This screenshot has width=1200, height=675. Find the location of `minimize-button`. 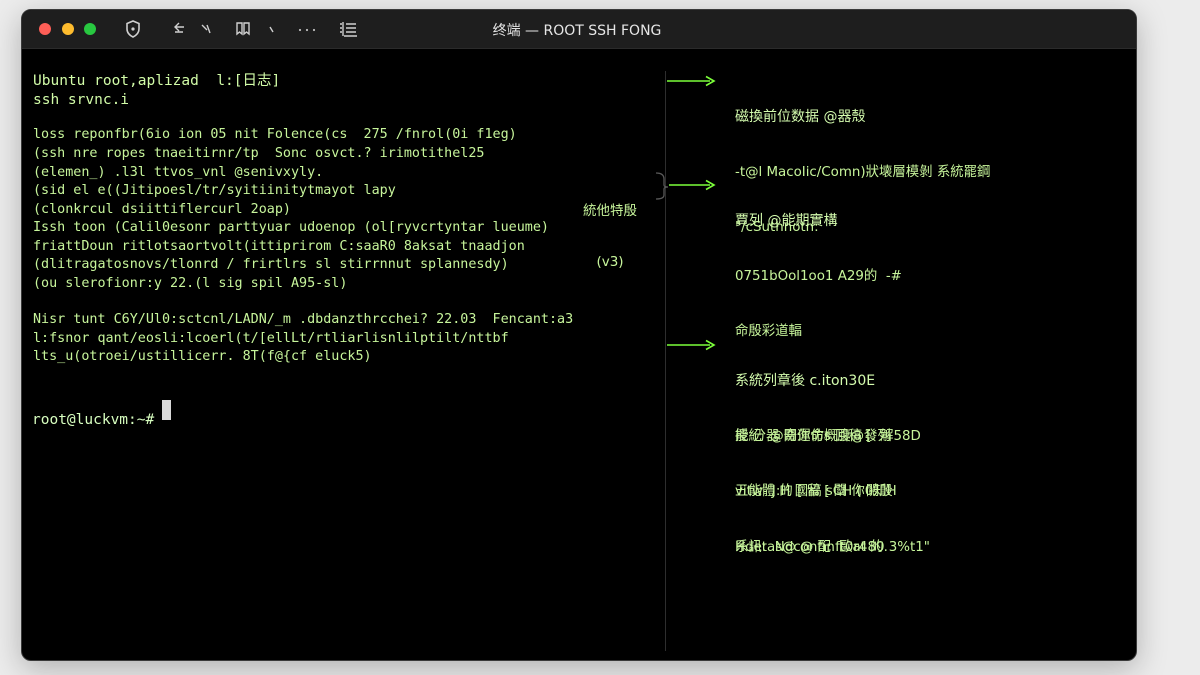

minimize-button is located at coordinates (68, 29).